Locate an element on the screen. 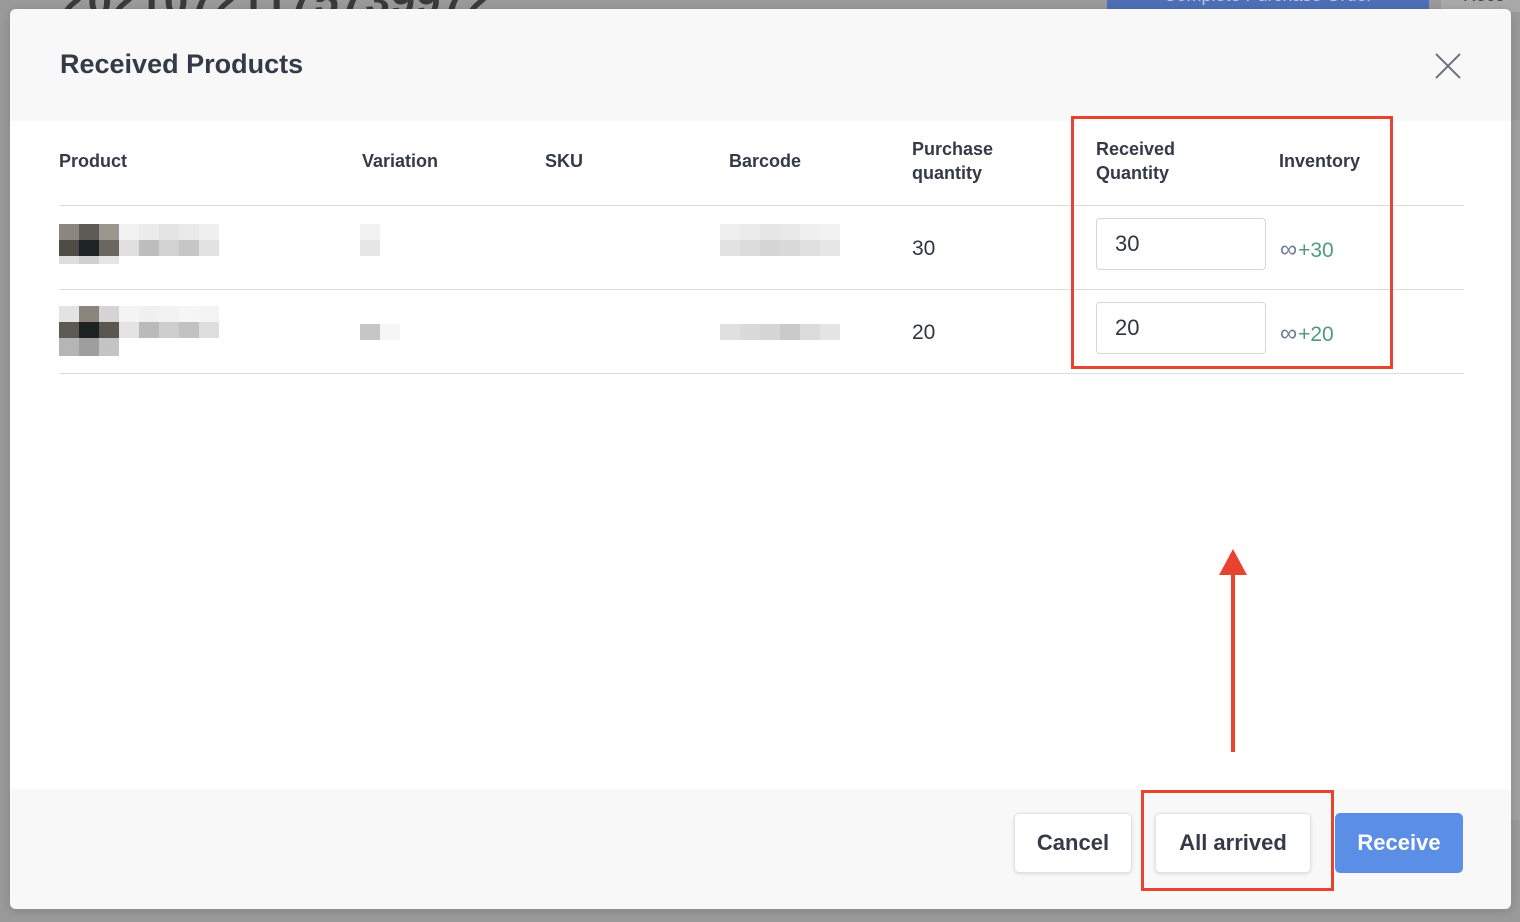  annotation-arrow-line is located at coordinates (1233, 660).